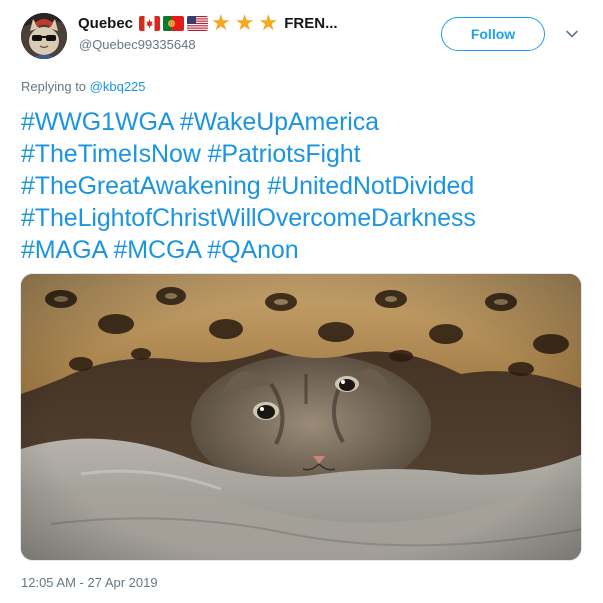 The height and width of the screenshot is (603, 603). What do you see at coordinates (301, 122) in the screenshot?
I see `hashtag-line: #WWG1WGA #WakeUpAmerica` at bounding box center [301, 122].